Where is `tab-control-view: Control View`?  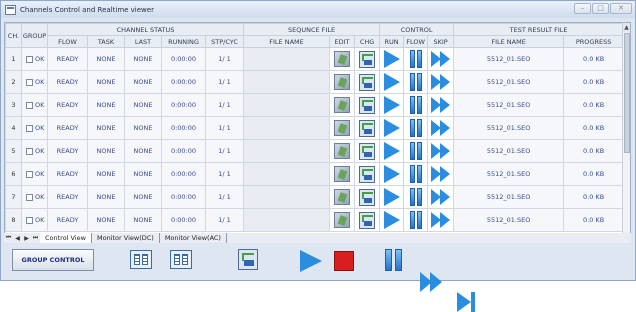
tab-control-view: Control View is located at coordinates (66, 238).